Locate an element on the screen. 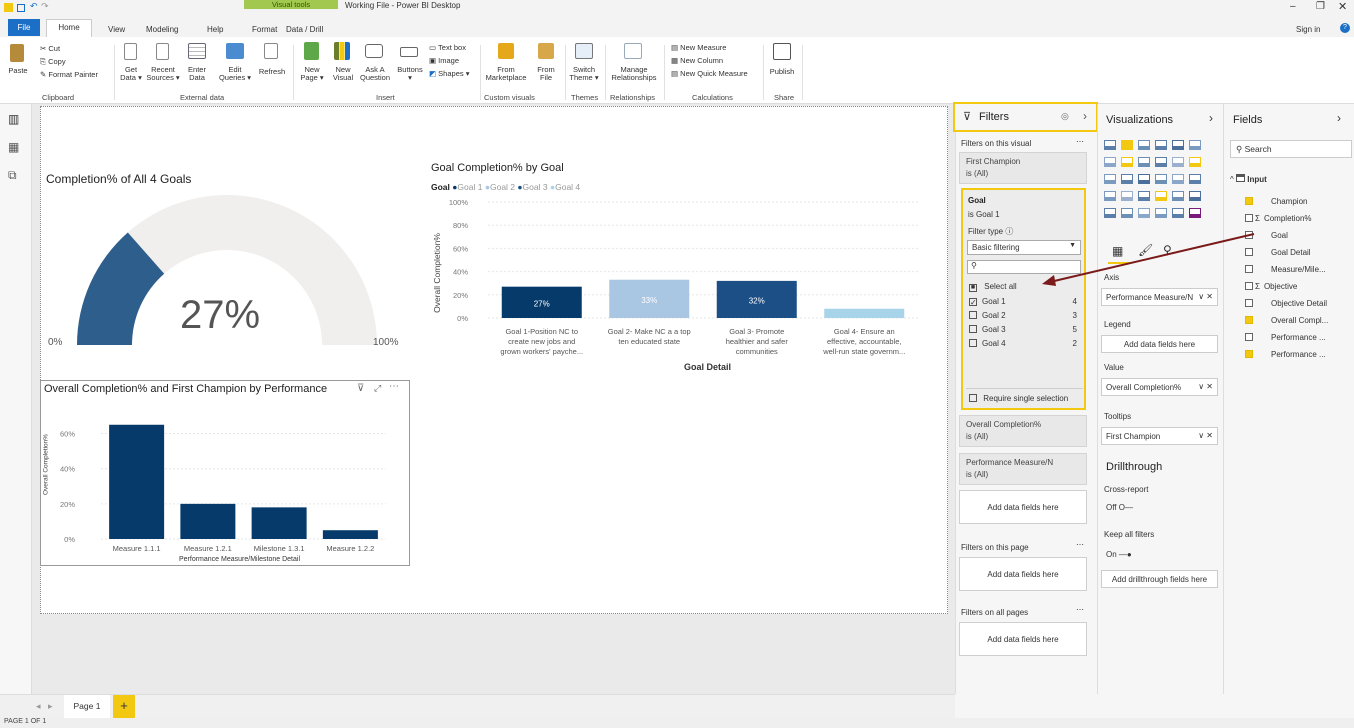  field-item: Σ Completion% is located at coordinates (1278, 218).